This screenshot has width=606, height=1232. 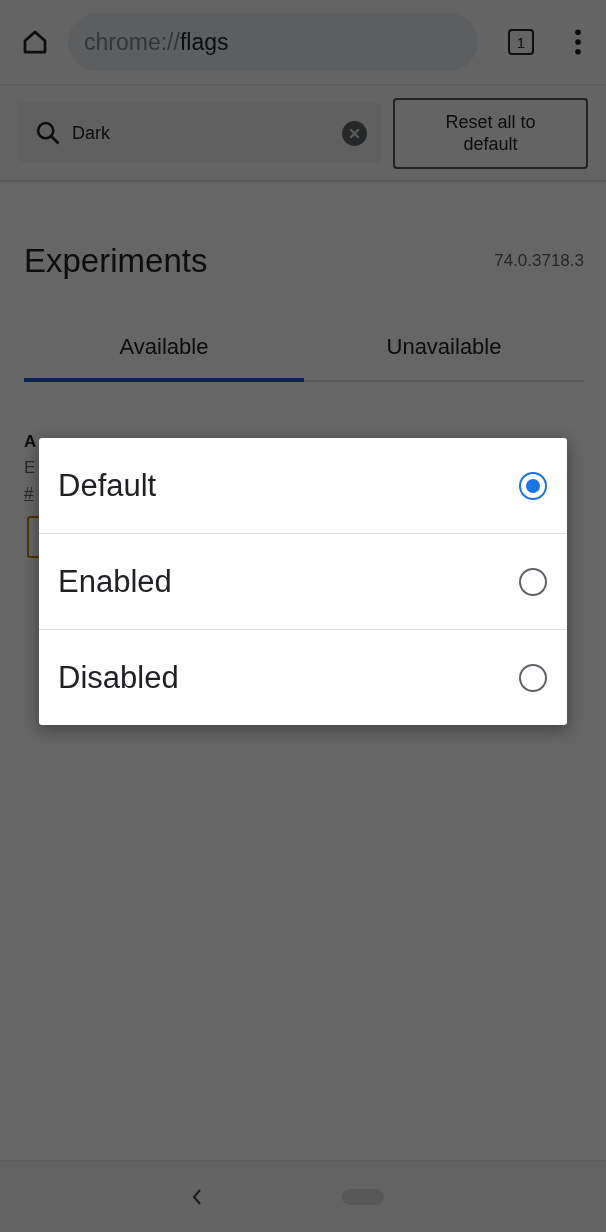 I want to click on clear-icon, so click(x=354, y=133).